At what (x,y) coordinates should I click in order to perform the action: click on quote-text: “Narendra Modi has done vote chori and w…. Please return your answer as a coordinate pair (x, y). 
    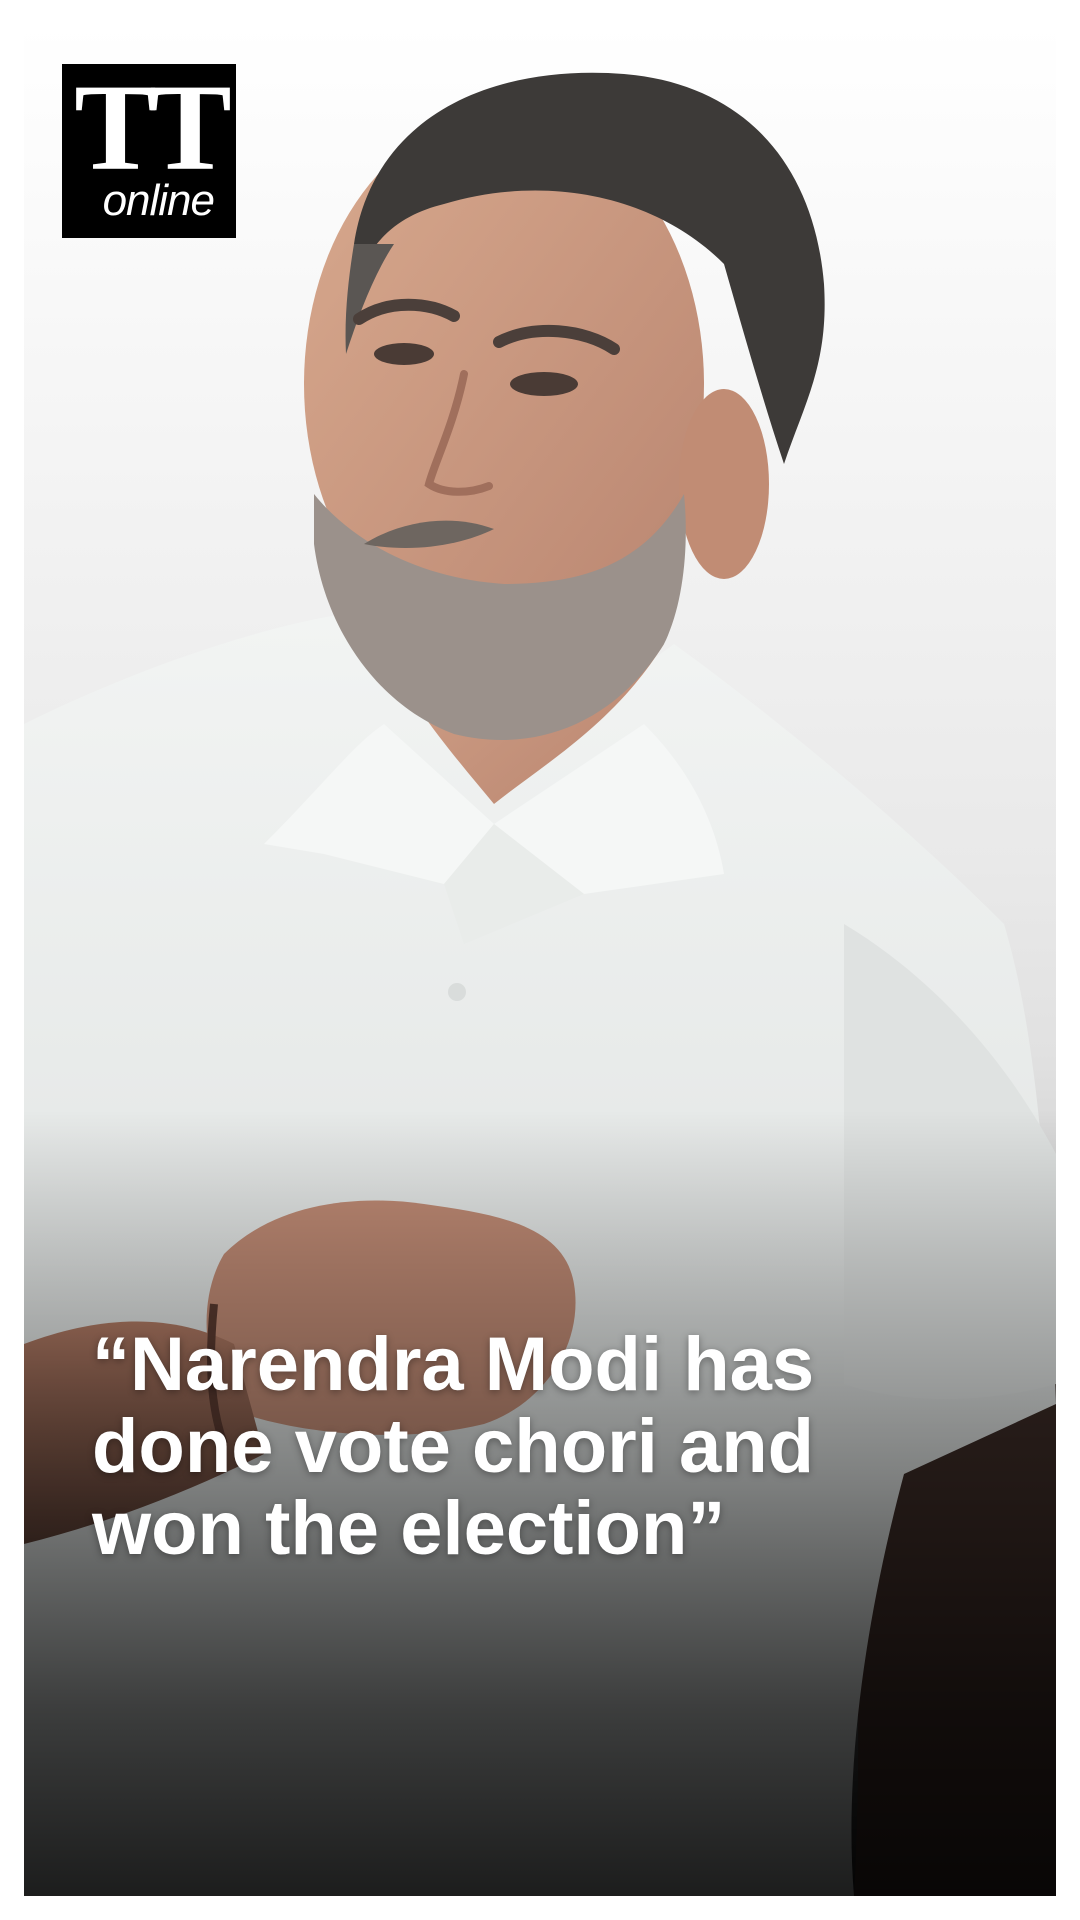
    Looking at the image, I should click on (542, 1447).